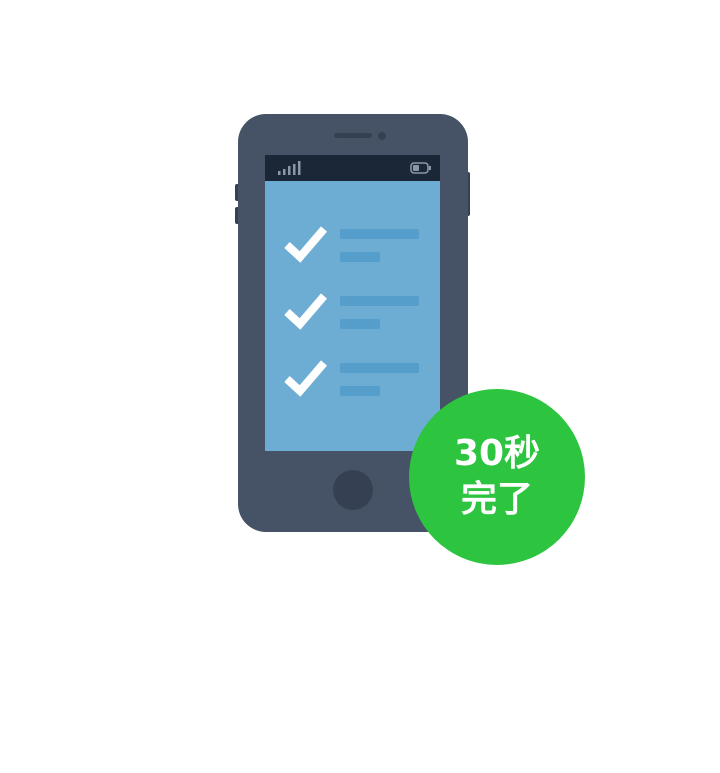 The image size is (720, 773). I want to click on badge-time: 30秒, so click(497, 453).